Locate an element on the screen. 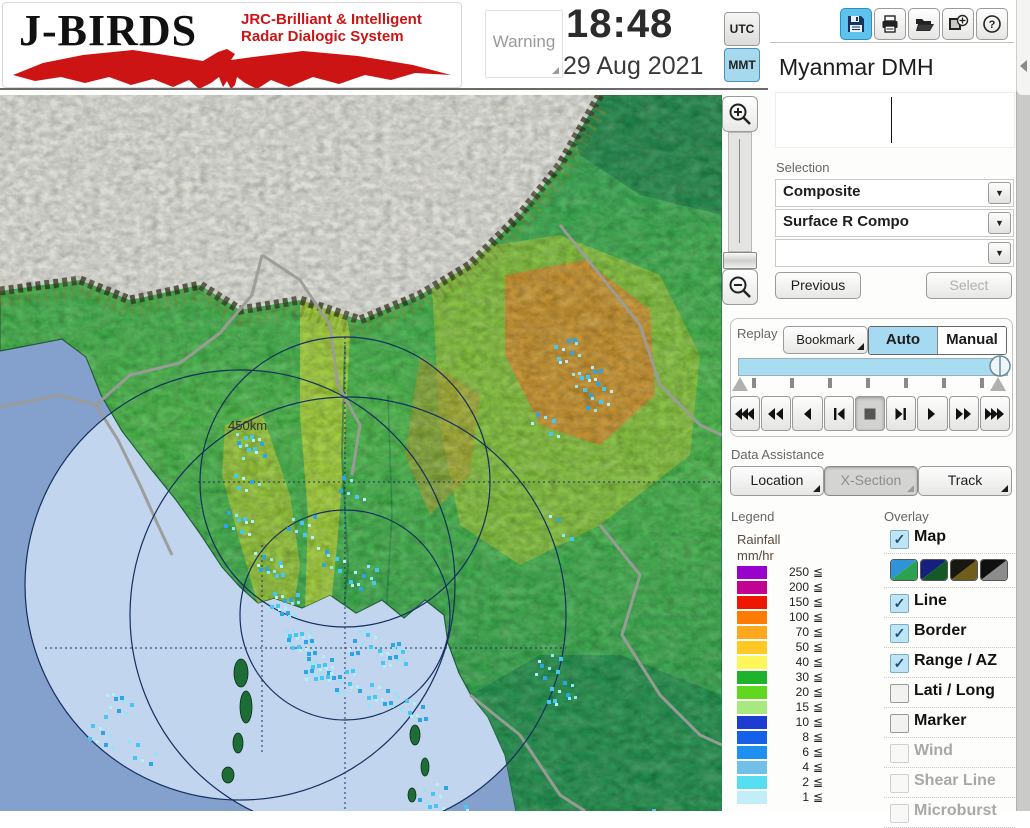 The height and width of the screenshot is (828, 1030). open-folder-icon is located at coordinates (925, 25).